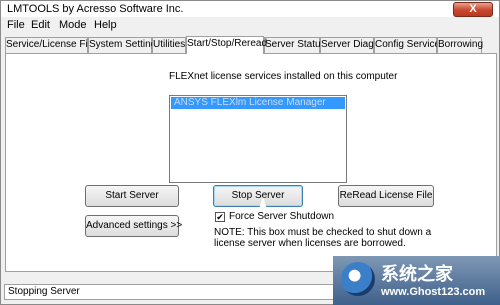 The width and height of the screenshot is (500, 305). I want to click on watermark-logo-icon, so click(358, 279).